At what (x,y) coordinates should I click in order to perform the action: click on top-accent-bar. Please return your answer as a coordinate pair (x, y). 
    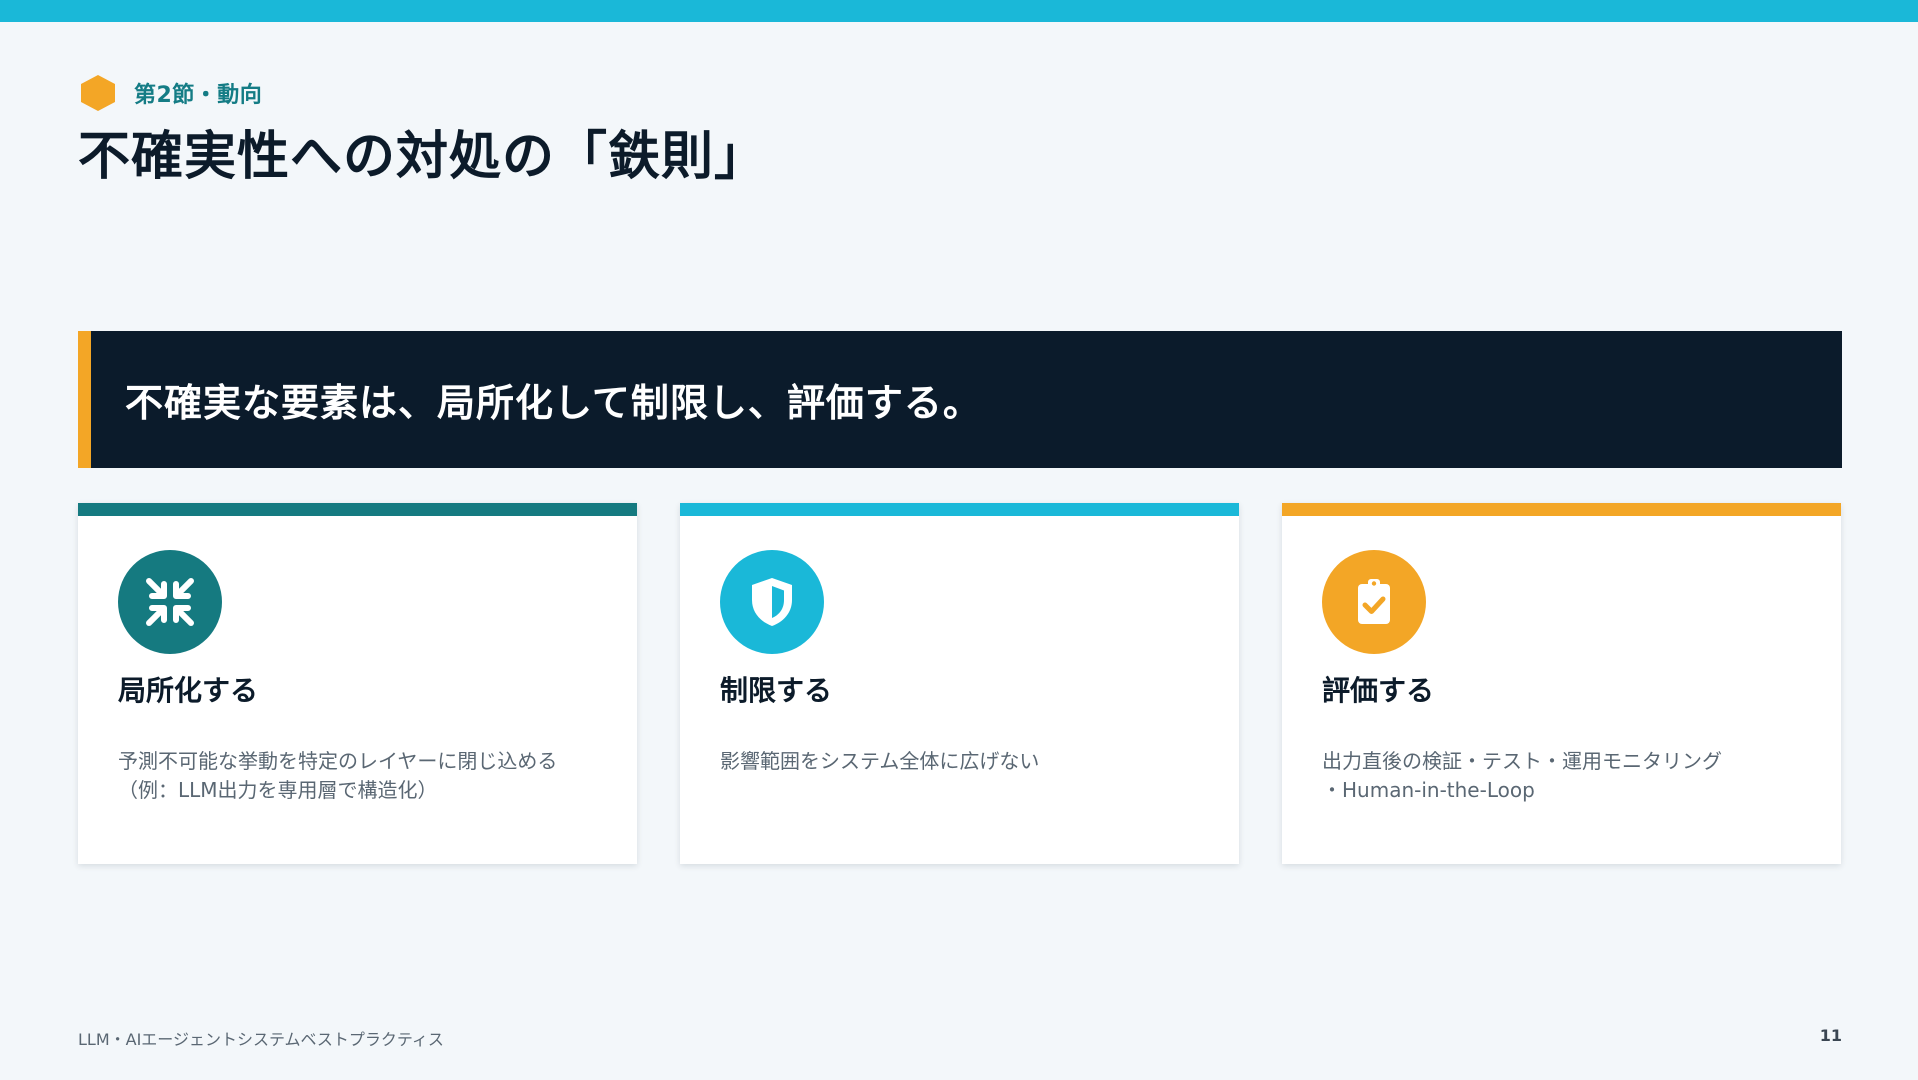
    Looking at the image, I should click on (959, 11).